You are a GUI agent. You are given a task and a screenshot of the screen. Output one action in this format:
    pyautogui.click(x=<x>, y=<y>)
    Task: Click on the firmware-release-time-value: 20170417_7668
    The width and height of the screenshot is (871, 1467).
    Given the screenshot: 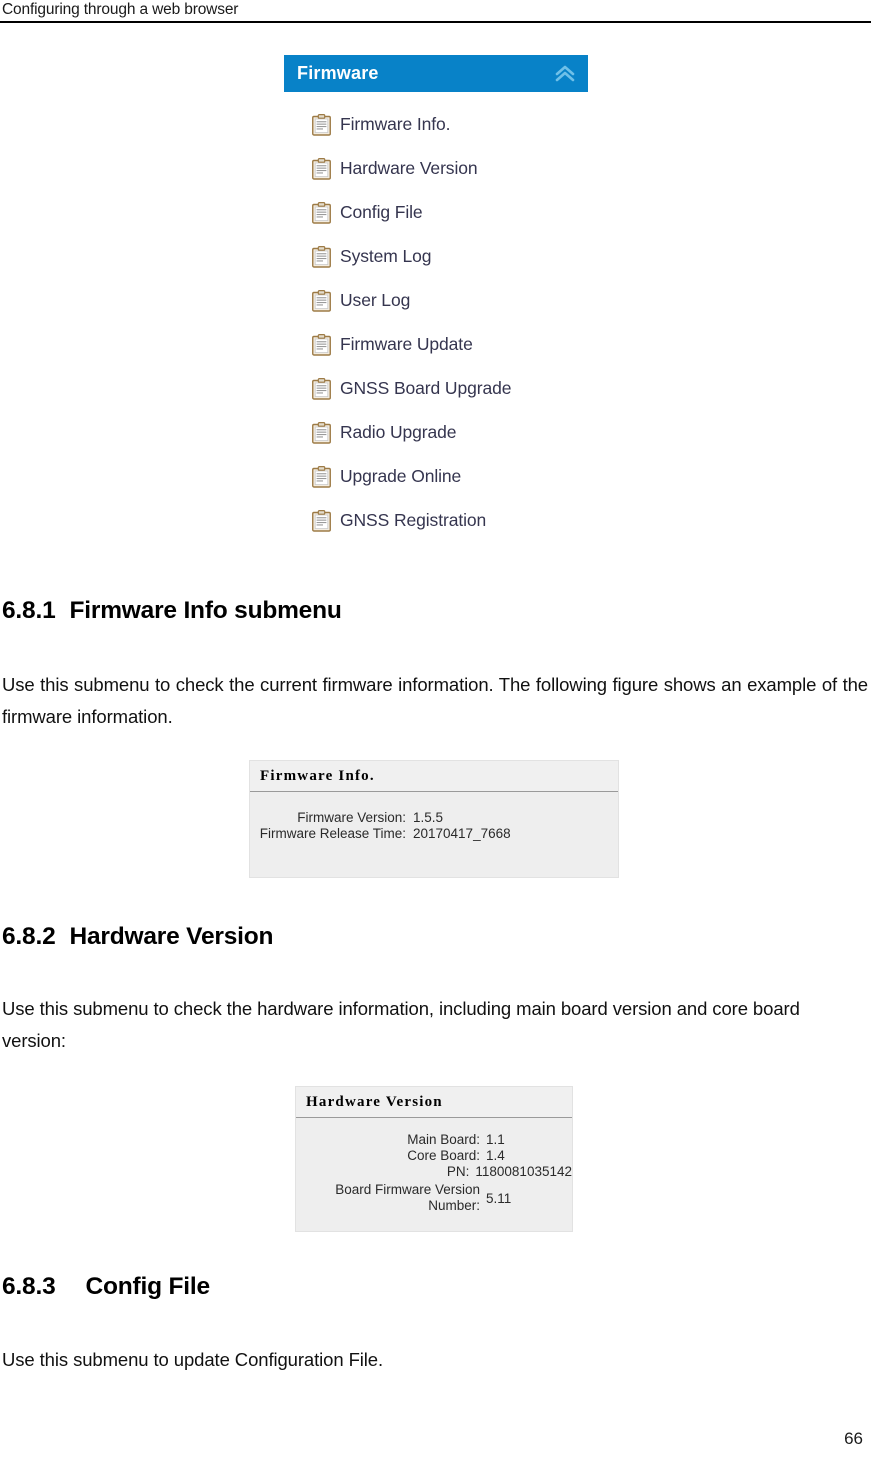 What is the action you would take?
    pyautogui.click(x=462, y=833)
    